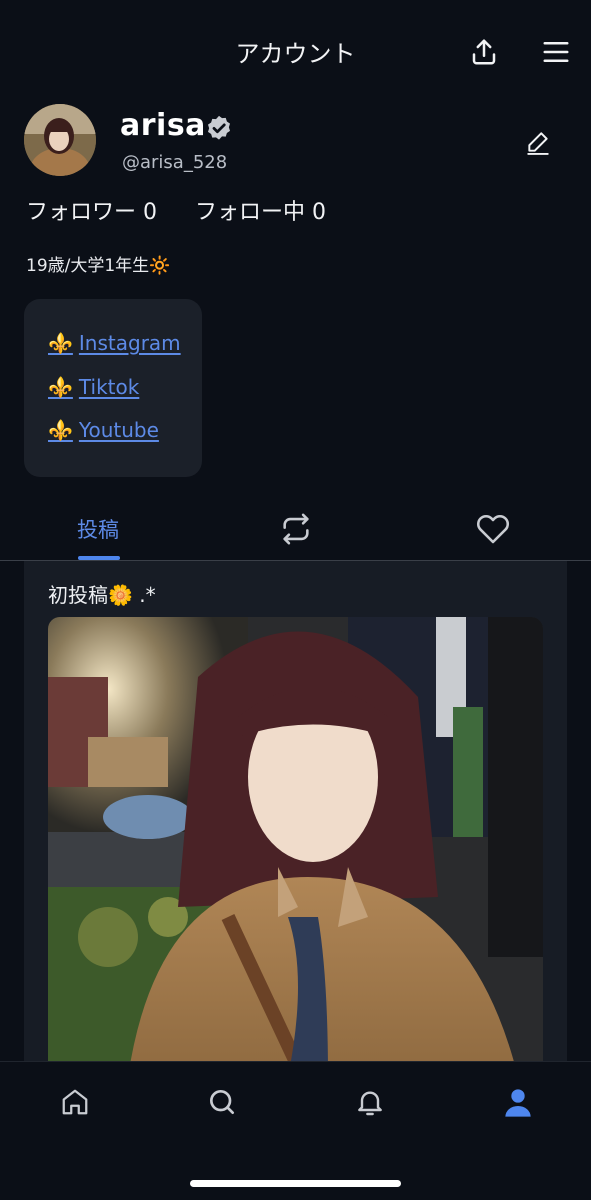  I want to click on avatar, so click(60, 140).